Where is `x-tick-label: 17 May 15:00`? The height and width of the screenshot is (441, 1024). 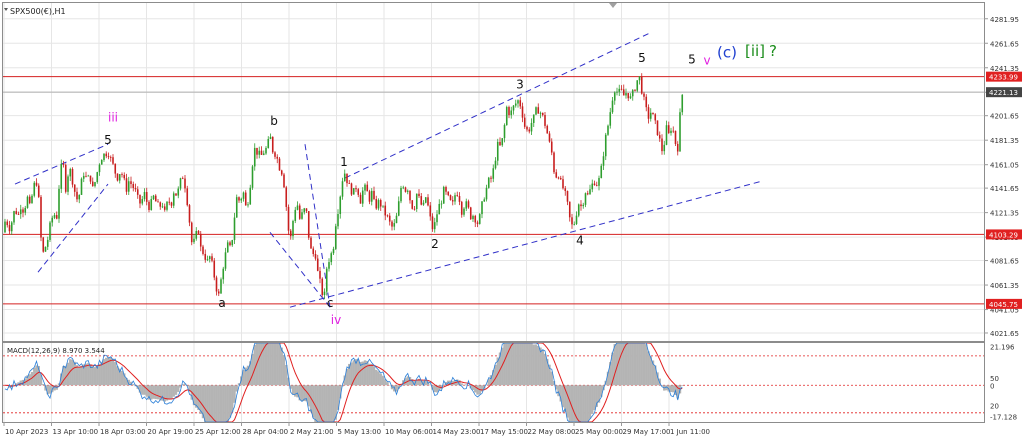
x-tick-label: 17 May 15:00 is located at coordinates (504, 432).